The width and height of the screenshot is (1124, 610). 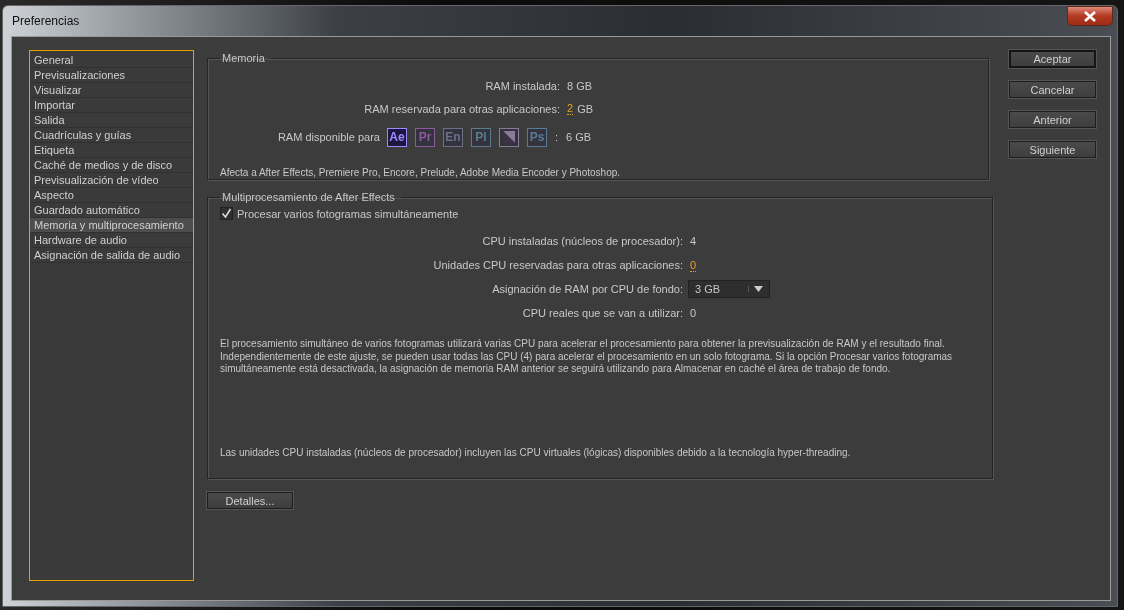 What do you see at coordinates (602, 313) in the screenshot?
I see `field-label: CPU reales que se van a utilizar:` at bounding box center [602, 313].